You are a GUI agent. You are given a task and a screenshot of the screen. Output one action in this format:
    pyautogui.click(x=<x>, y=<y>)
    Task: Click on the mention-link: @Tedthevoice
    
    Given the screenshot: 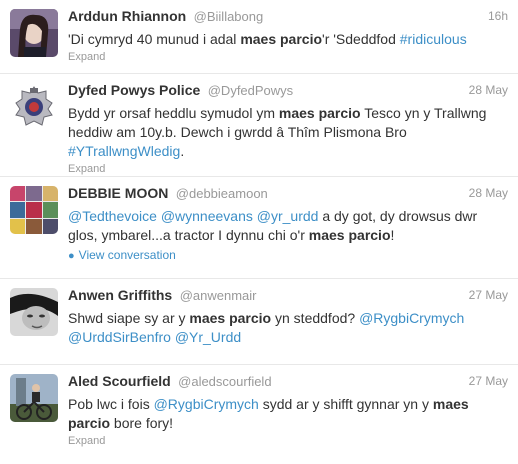 What is the action you would take?
    pyautogui.click(x=112, y=216)
    